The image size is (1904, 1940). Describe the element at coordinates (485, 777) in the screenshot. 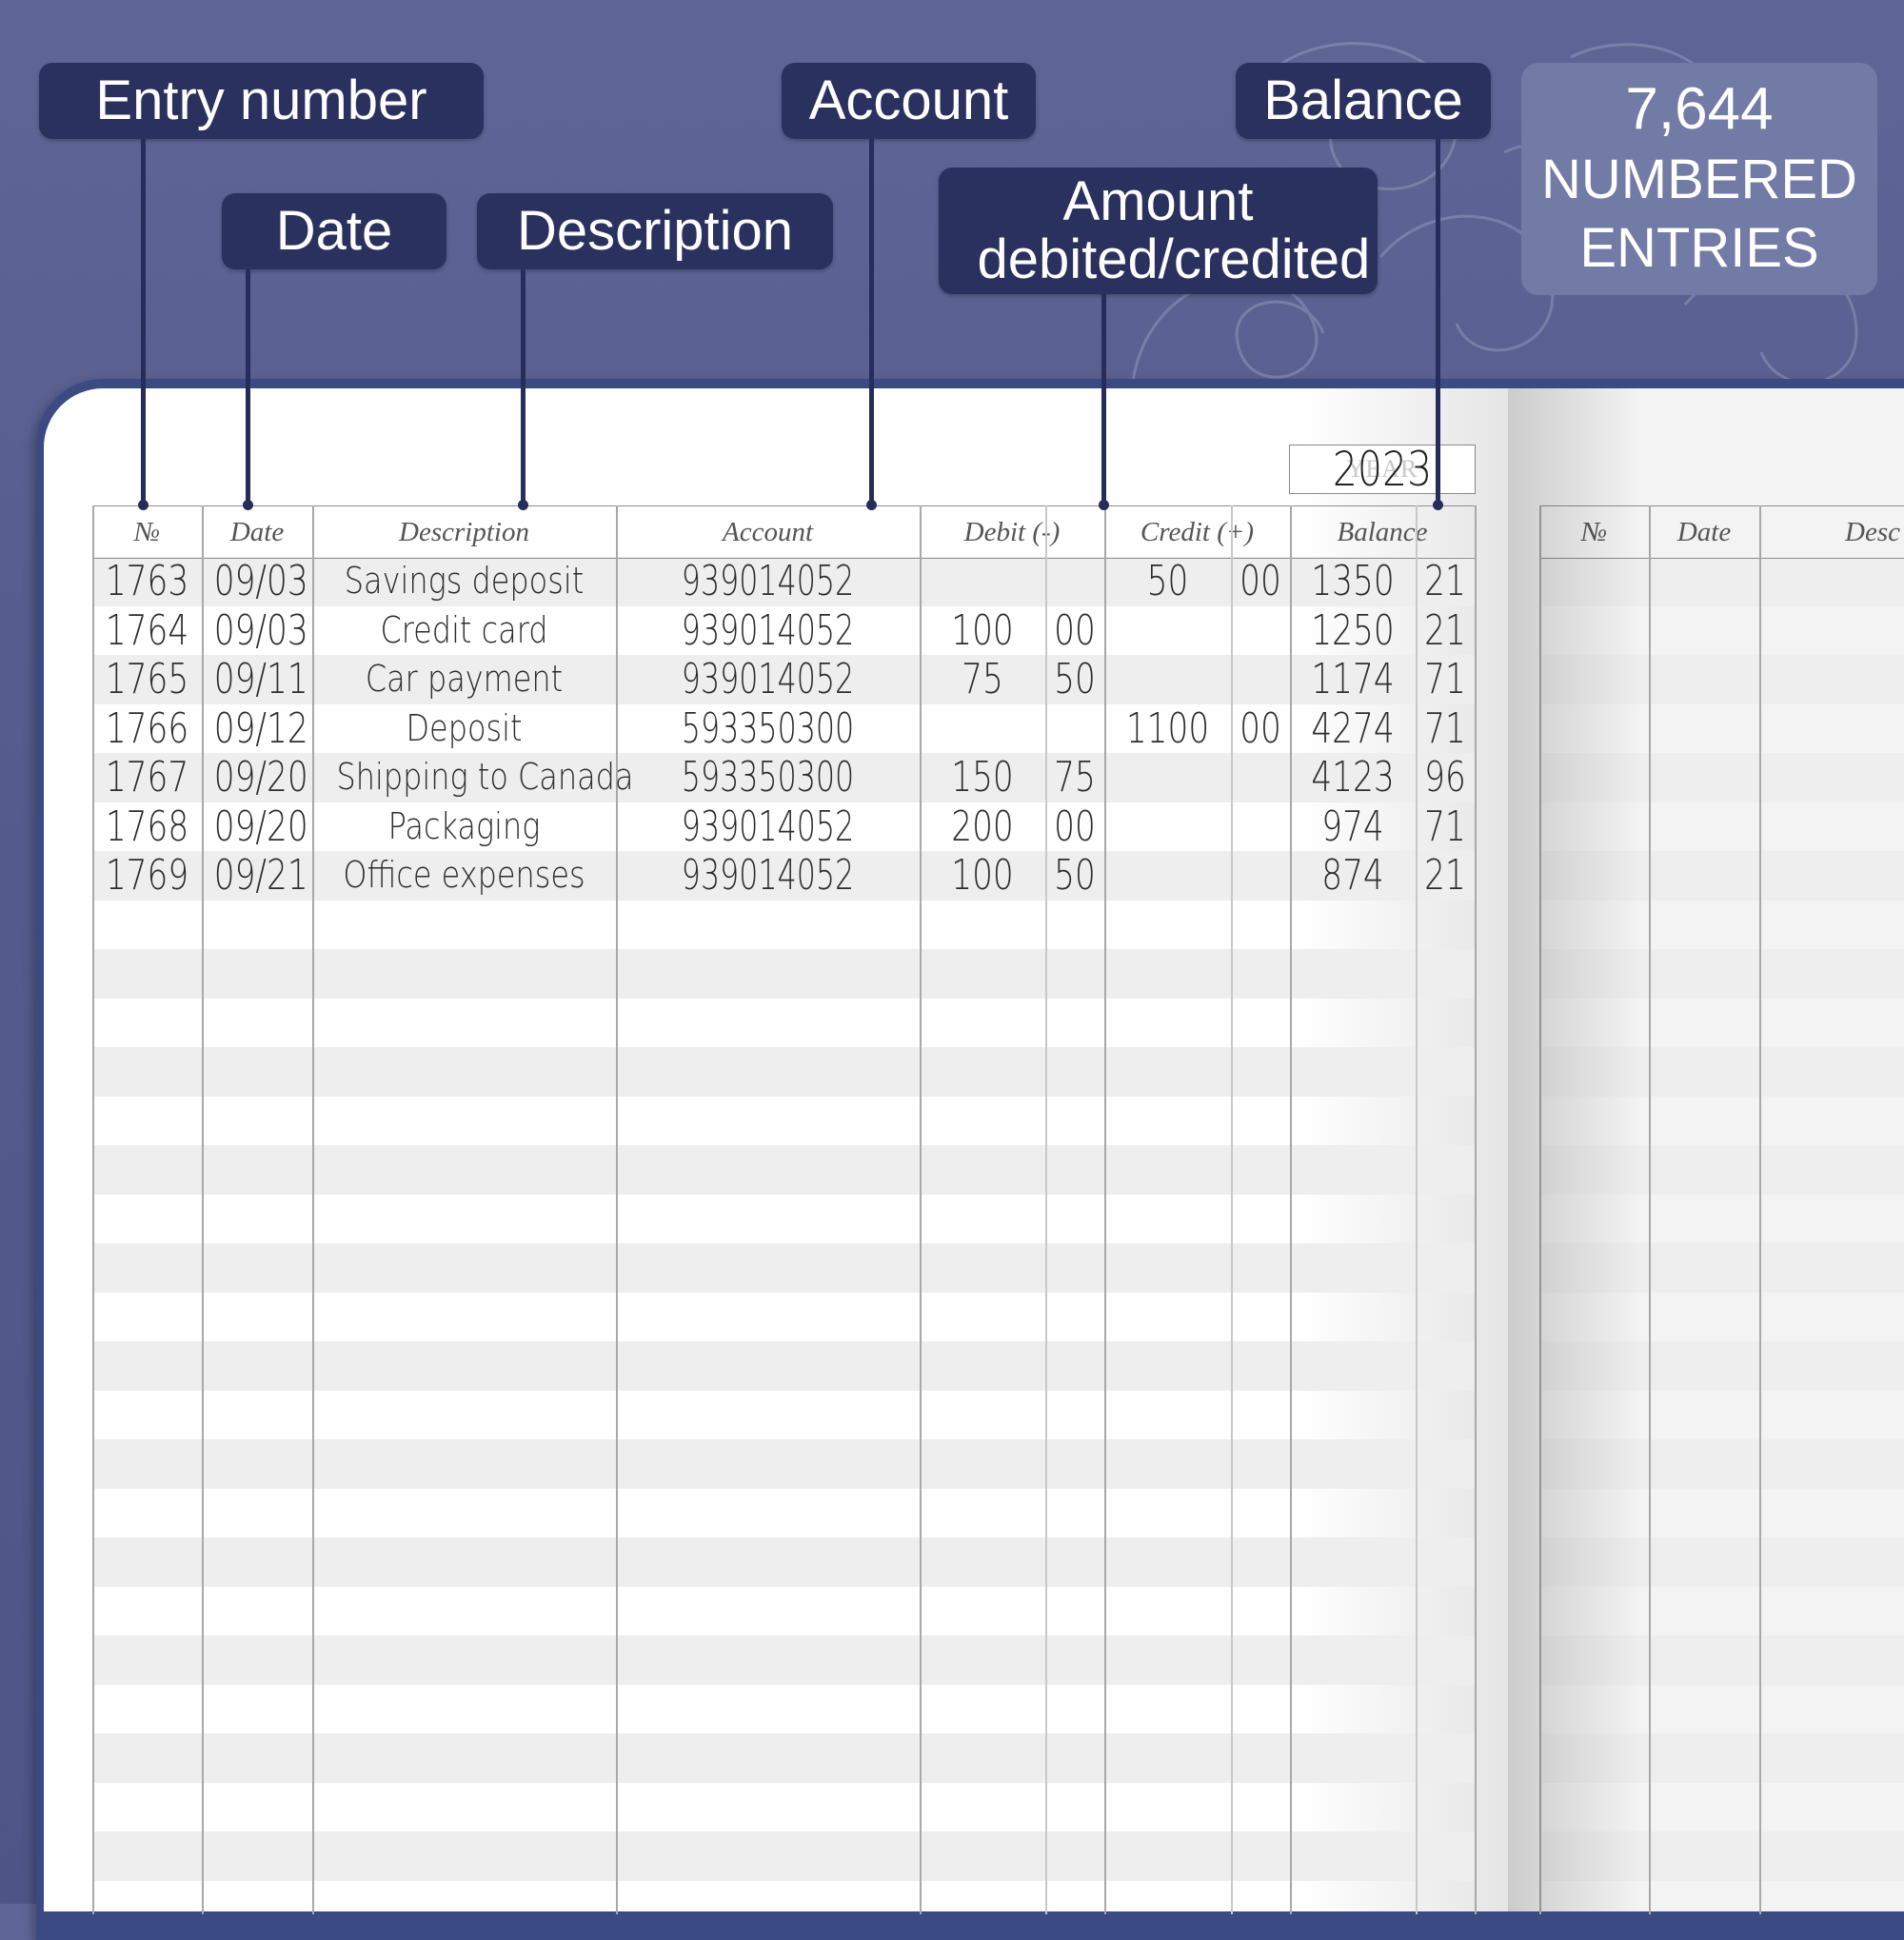

I see `entry-description-cell: Shipping to Canada` at that location.